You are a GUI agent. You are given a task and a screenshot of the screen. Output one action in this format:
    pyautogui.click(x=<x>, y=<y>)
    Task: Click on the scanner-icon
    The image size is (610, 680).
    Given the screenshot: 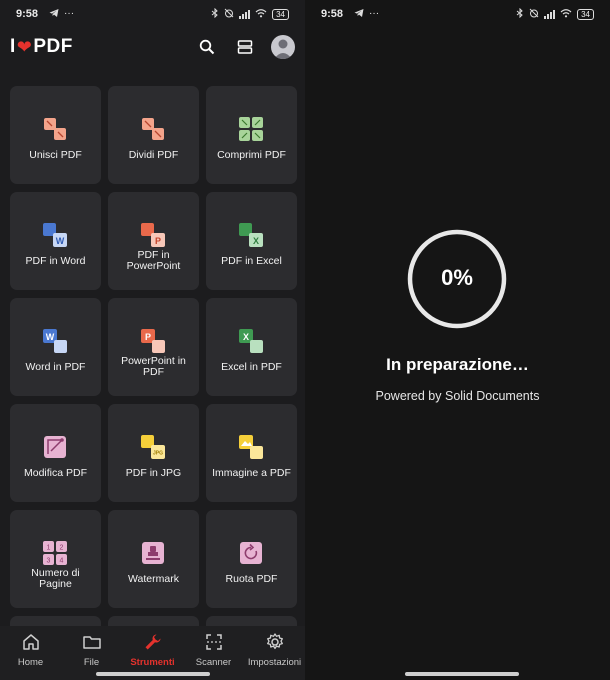 What is the action you would take?
    pyautogui.click(x=213, y=642)
    